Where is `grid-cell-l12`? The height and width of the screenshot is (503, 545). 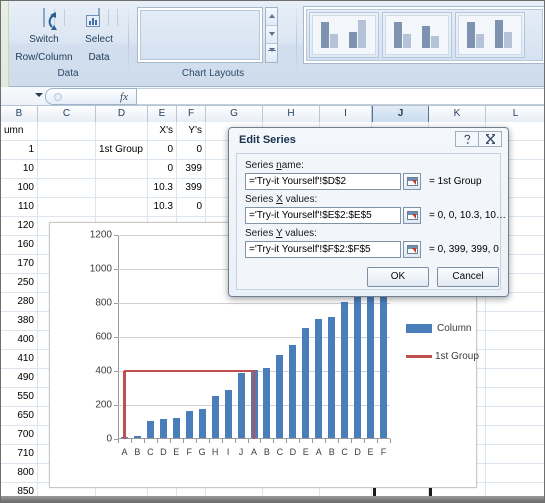
grid-cell-l12 is located at coordinates (515, 340).